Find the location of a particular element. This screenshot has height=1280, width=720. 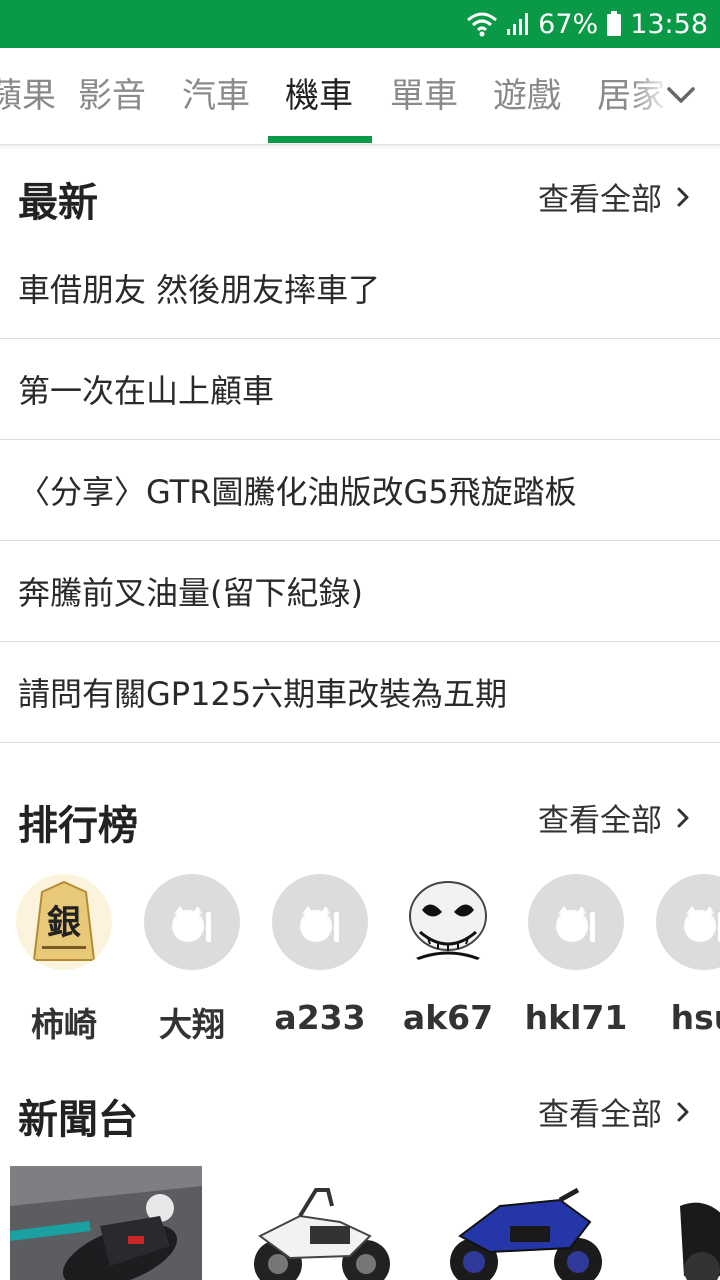

newsroom-view-all-link: 查看全部 is located at coordinates (614, 1111).